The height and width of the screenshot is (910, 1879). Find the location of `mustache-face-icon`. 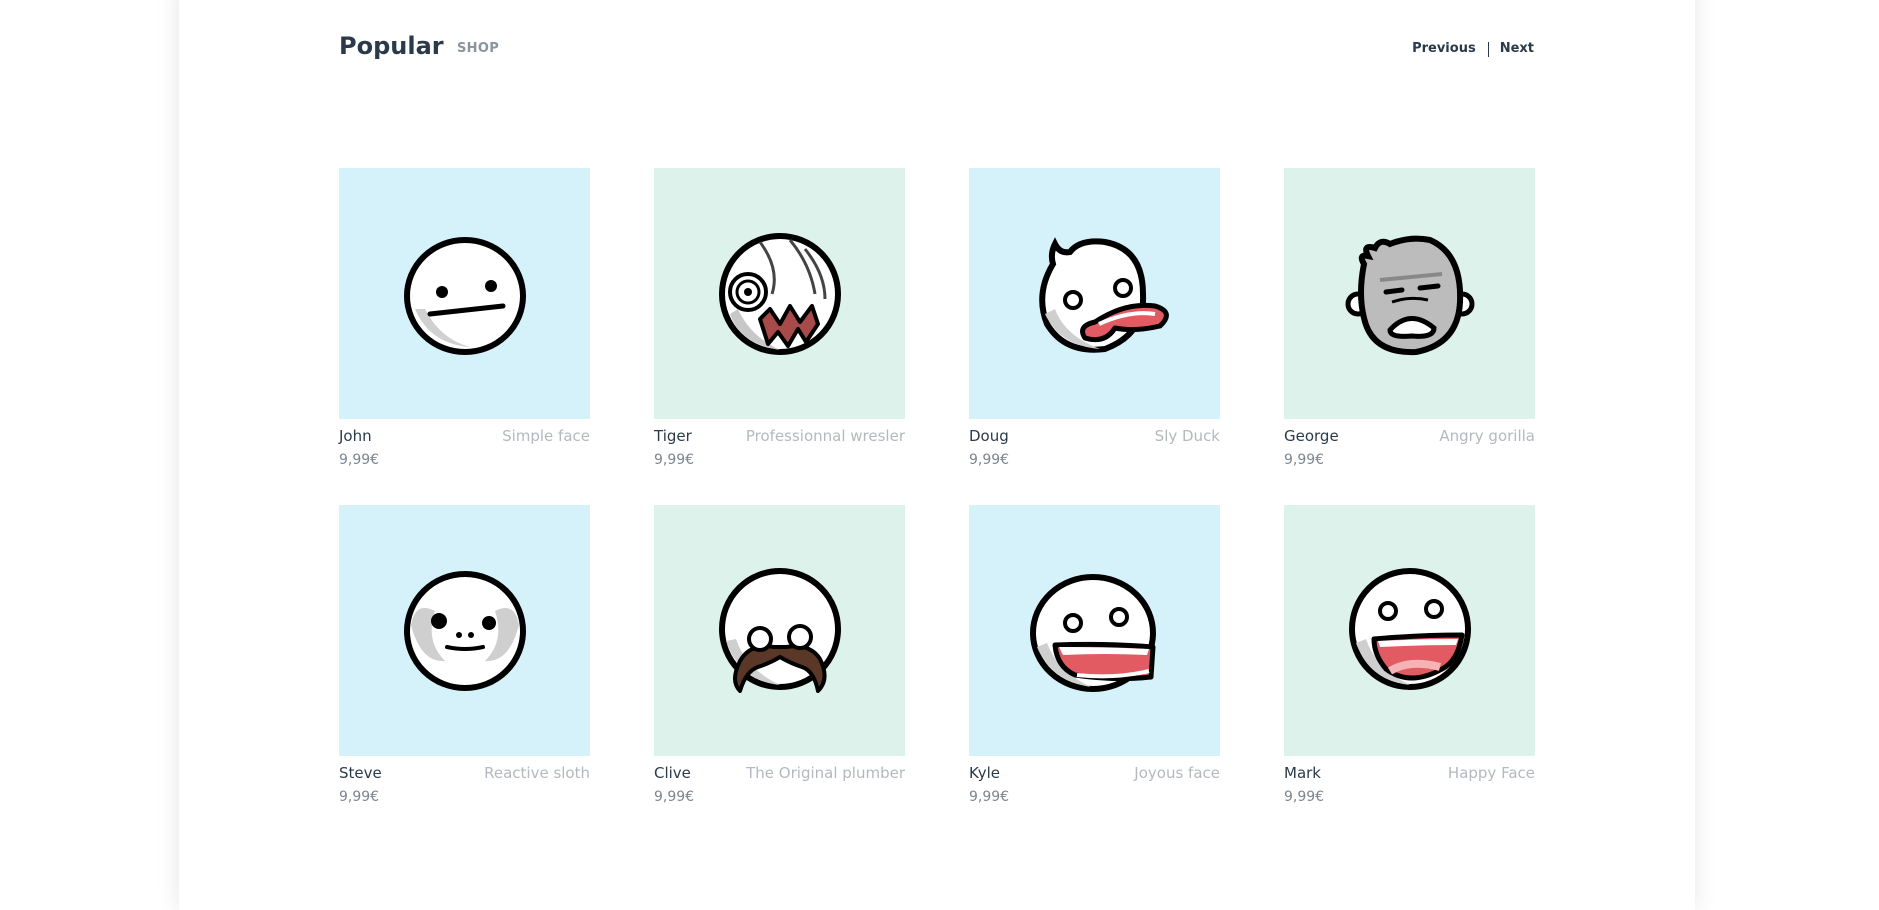

mustache-face-icon is located at coordinates (779, 630).